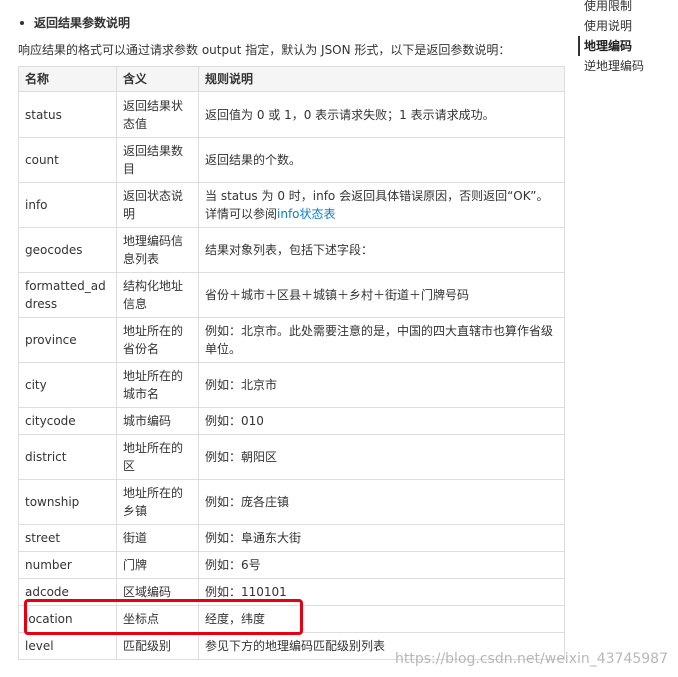 This screenshot has height=677, width=678. Describe the element at coordinates (531, 659) in the screenshot. I see `watermark: https://blog.csdn.net/weixin_43745987` at that location.